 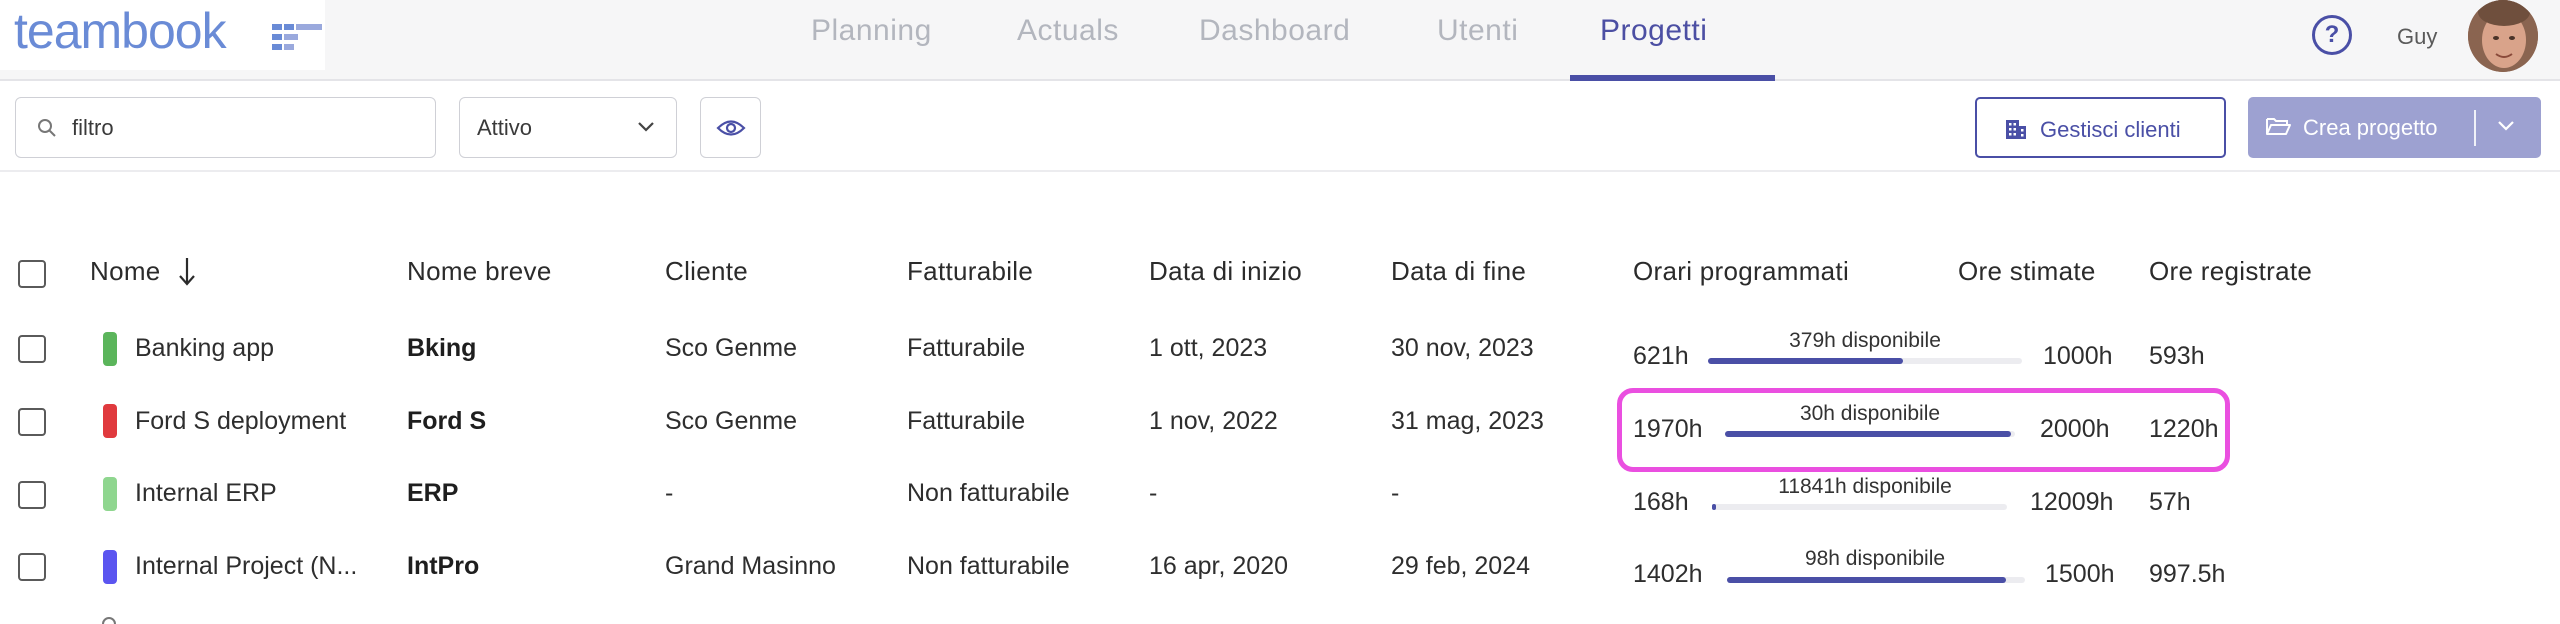 I want to click on avatar-face-icon, so click(x=2503, y=36).